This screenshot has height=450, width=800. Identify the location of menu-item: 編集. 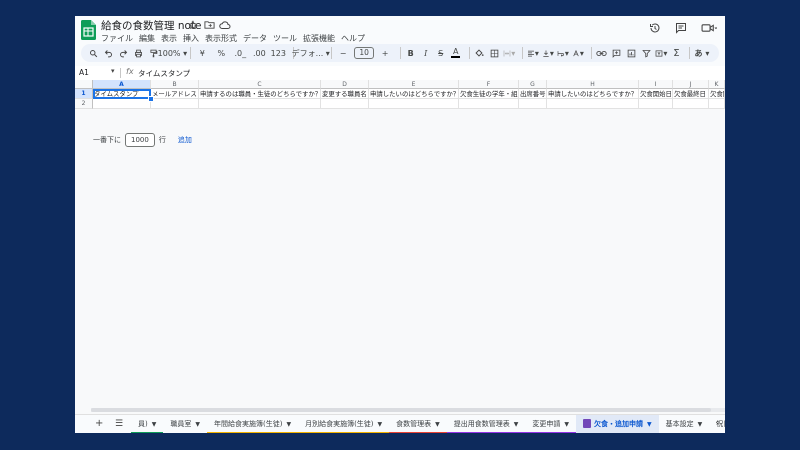
(147, 38).